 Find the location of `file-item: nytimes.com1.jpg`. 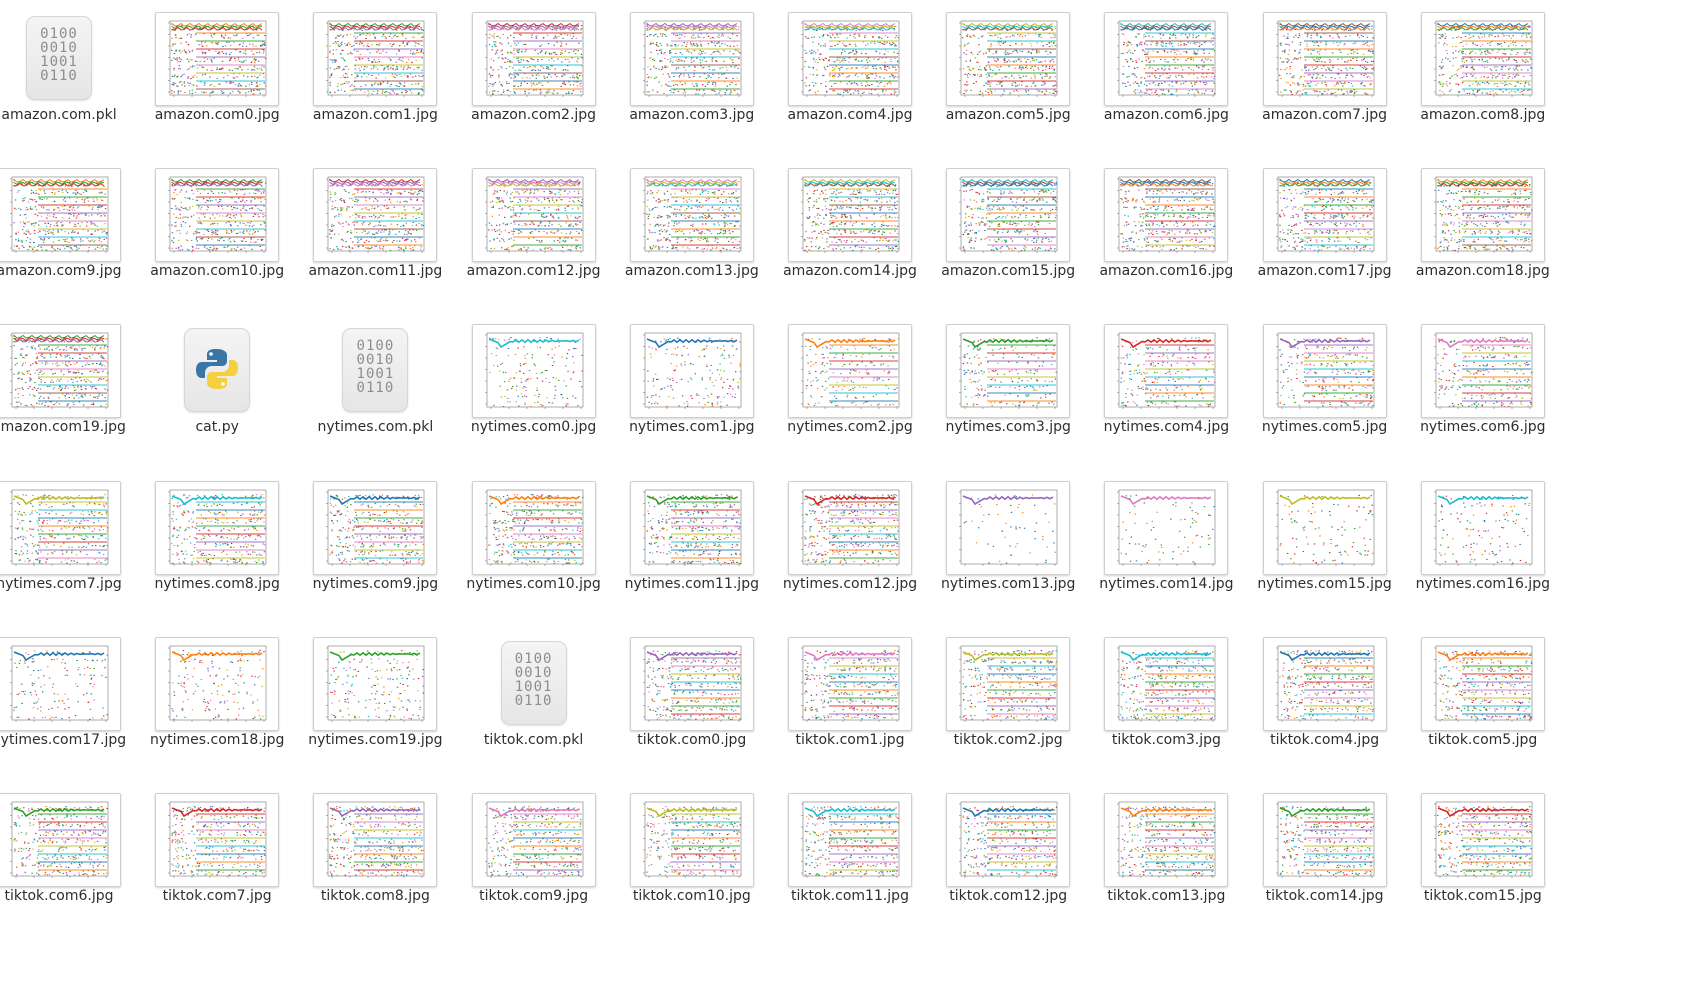

file-item: nytimes.com1.jpg is located at coordinates (692, 387).